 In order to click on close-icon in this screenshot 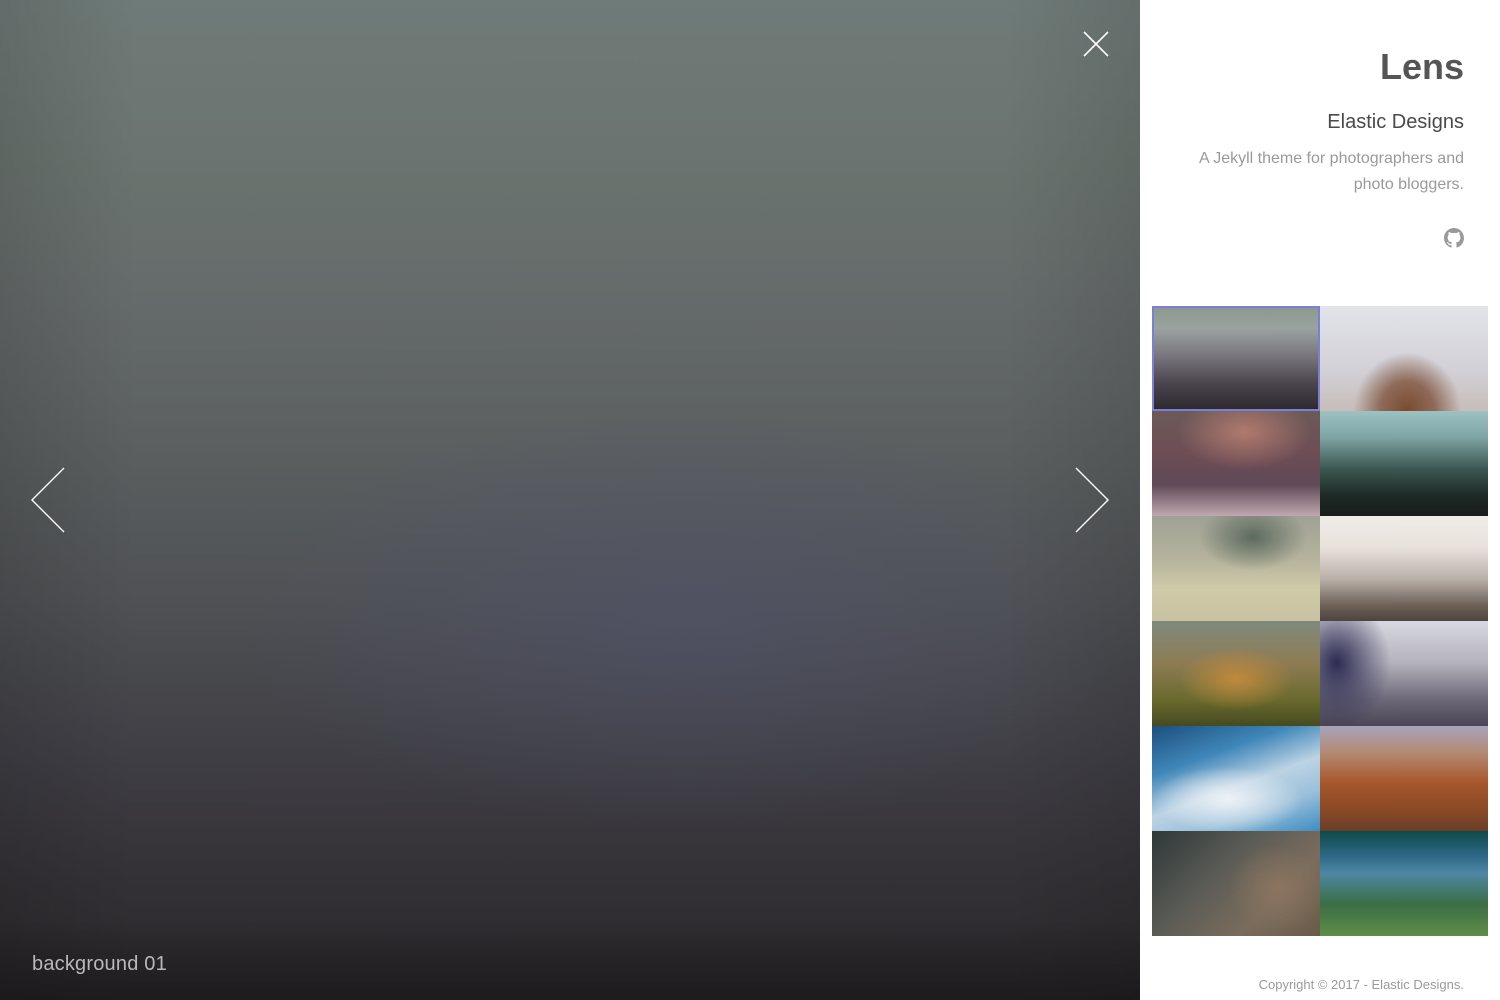, I will do `click(1096, 44)`.